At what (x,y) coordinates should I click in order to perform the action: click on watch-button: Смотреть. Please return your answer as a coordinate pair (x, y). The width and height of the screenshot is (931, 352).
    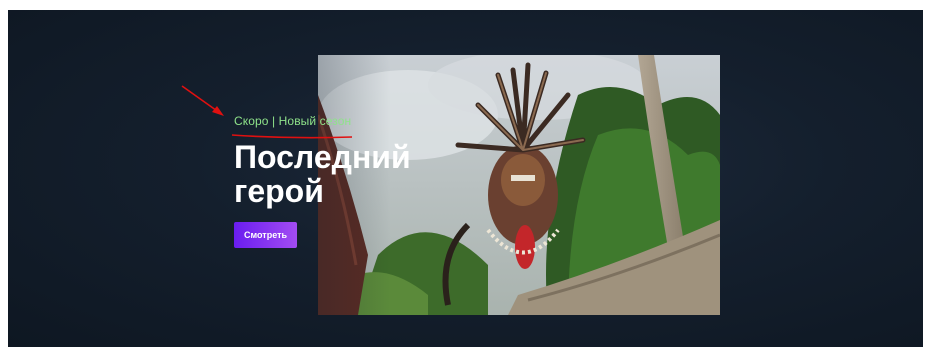
    Looking at the image, I should click on (266, 235).